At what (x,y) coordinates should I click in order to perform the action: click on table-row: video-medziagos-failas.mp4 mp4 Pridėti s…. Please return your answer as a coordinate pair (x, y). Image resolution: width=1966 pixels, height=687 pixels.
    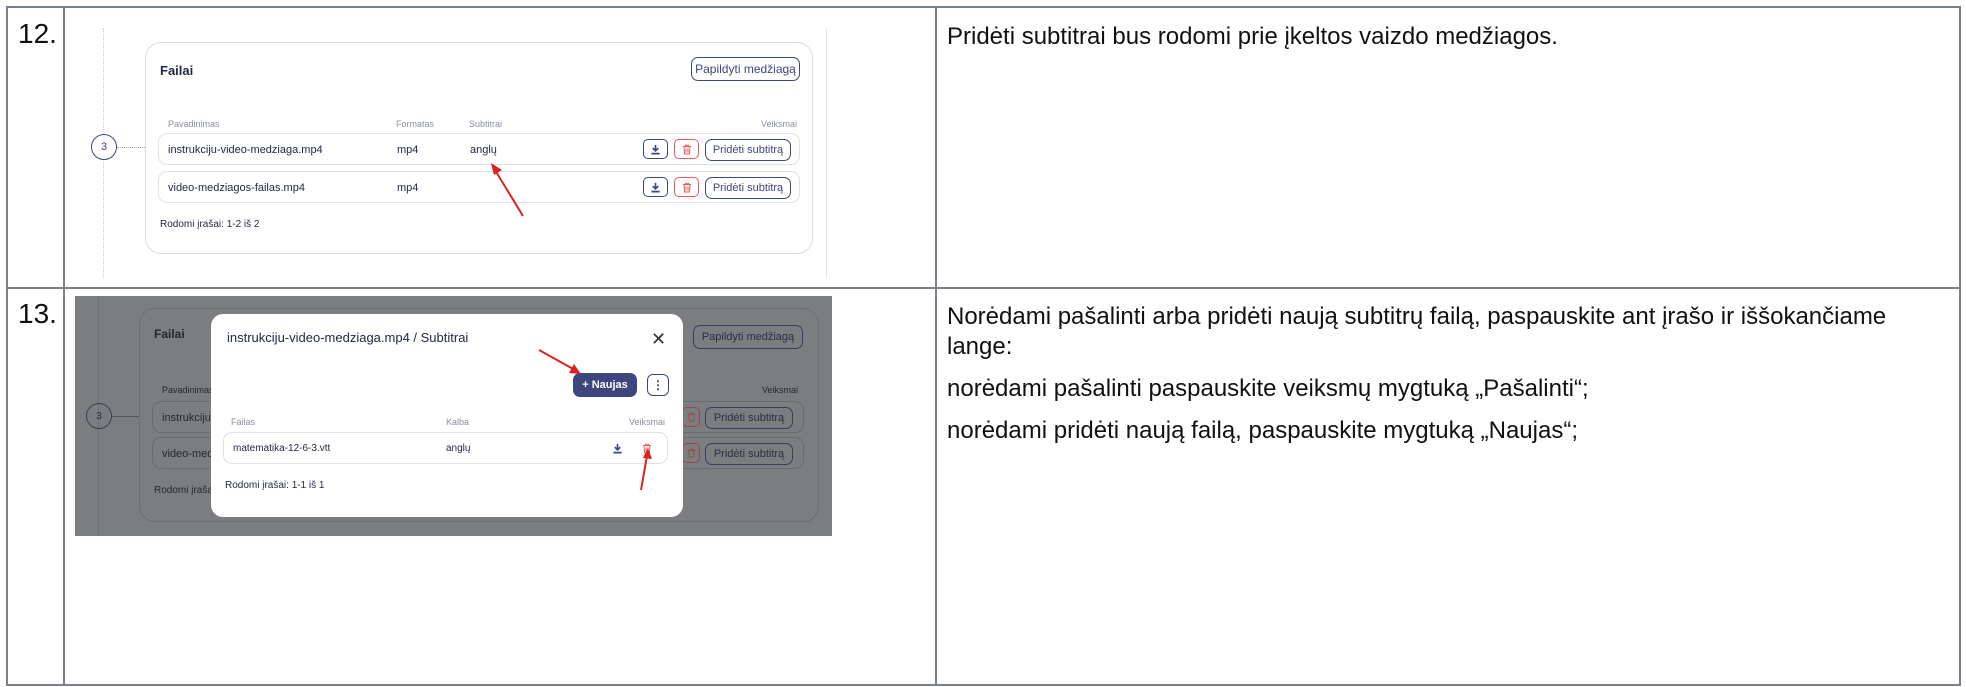
    Looking at the image, I should click on (479, 187).